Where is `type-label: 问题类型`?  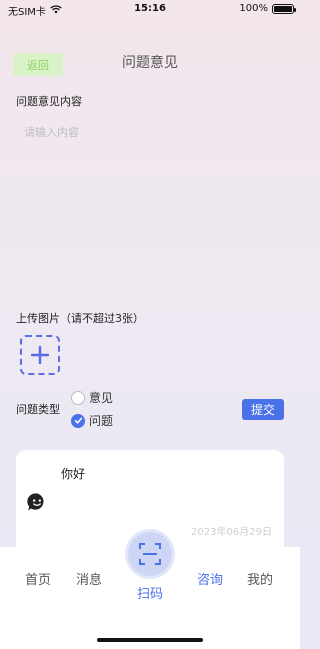 type-label: 问题类型 is located at coordinates (38, 409).